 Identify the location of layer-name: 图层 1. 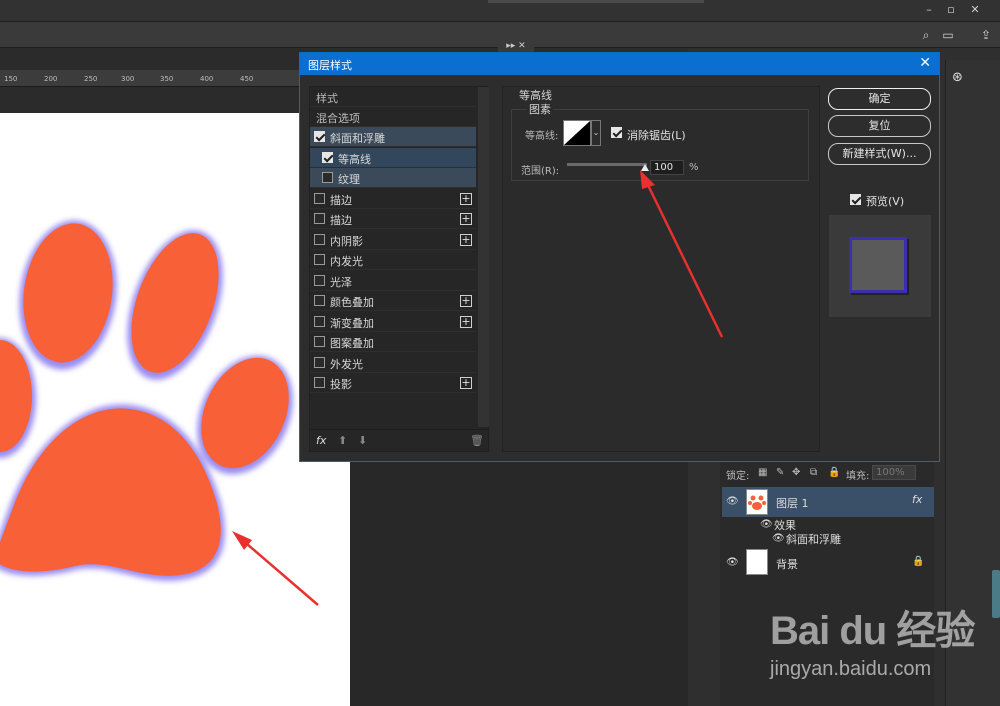
(792, 503).